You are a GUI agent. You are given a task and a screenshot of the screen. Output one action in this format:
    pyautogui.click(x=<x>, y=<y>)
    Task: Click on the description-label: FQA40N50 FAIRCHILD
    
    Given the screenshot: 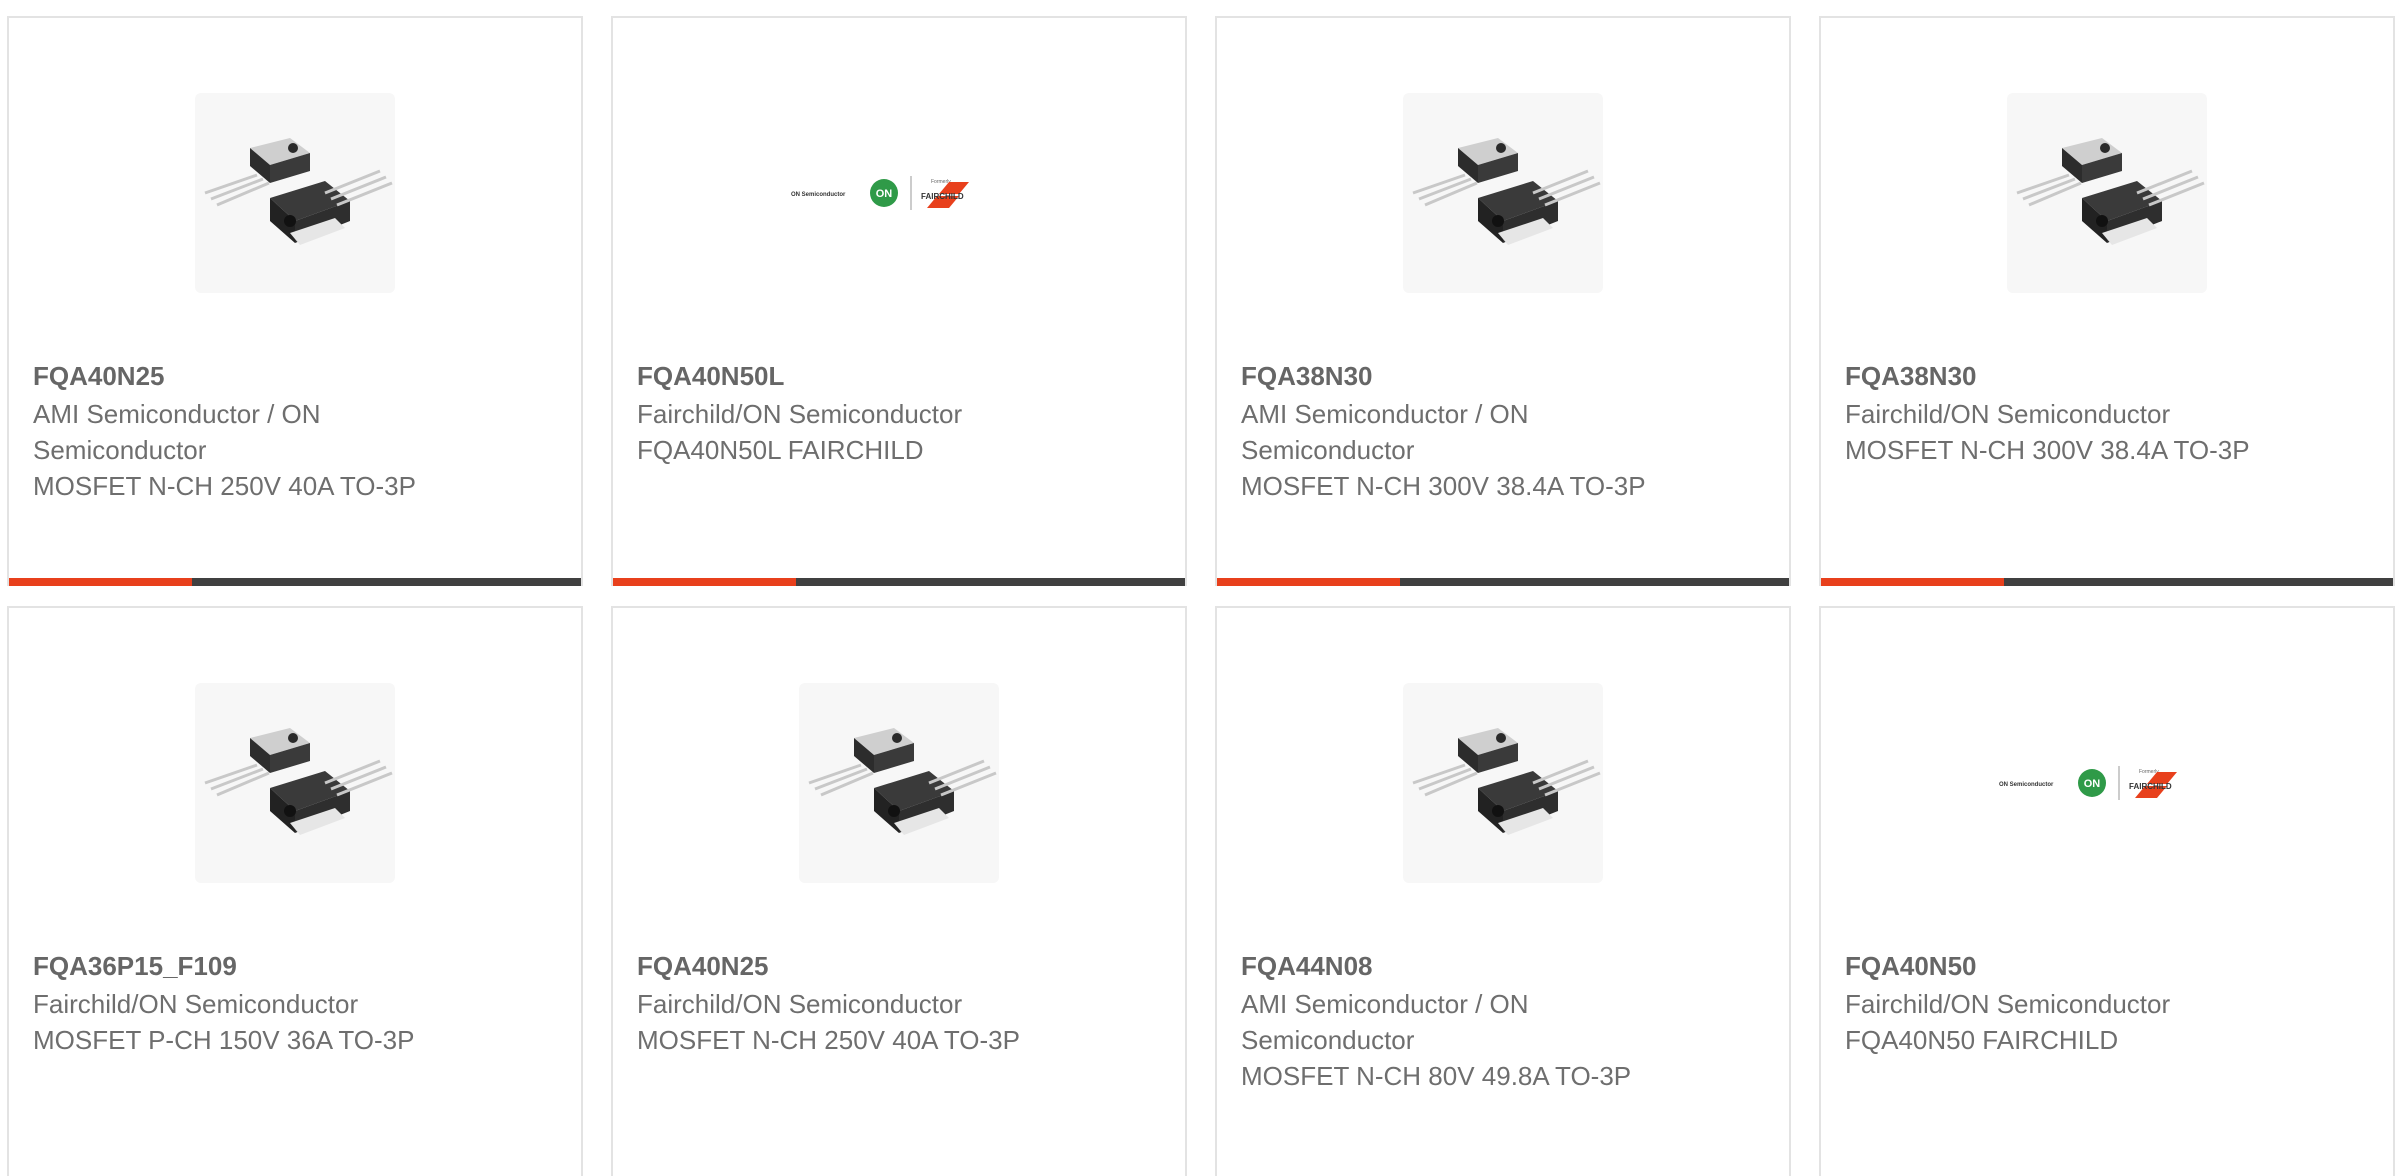 What is the action you would take?
    pyautogui.click(x=1982, y=1040)
    